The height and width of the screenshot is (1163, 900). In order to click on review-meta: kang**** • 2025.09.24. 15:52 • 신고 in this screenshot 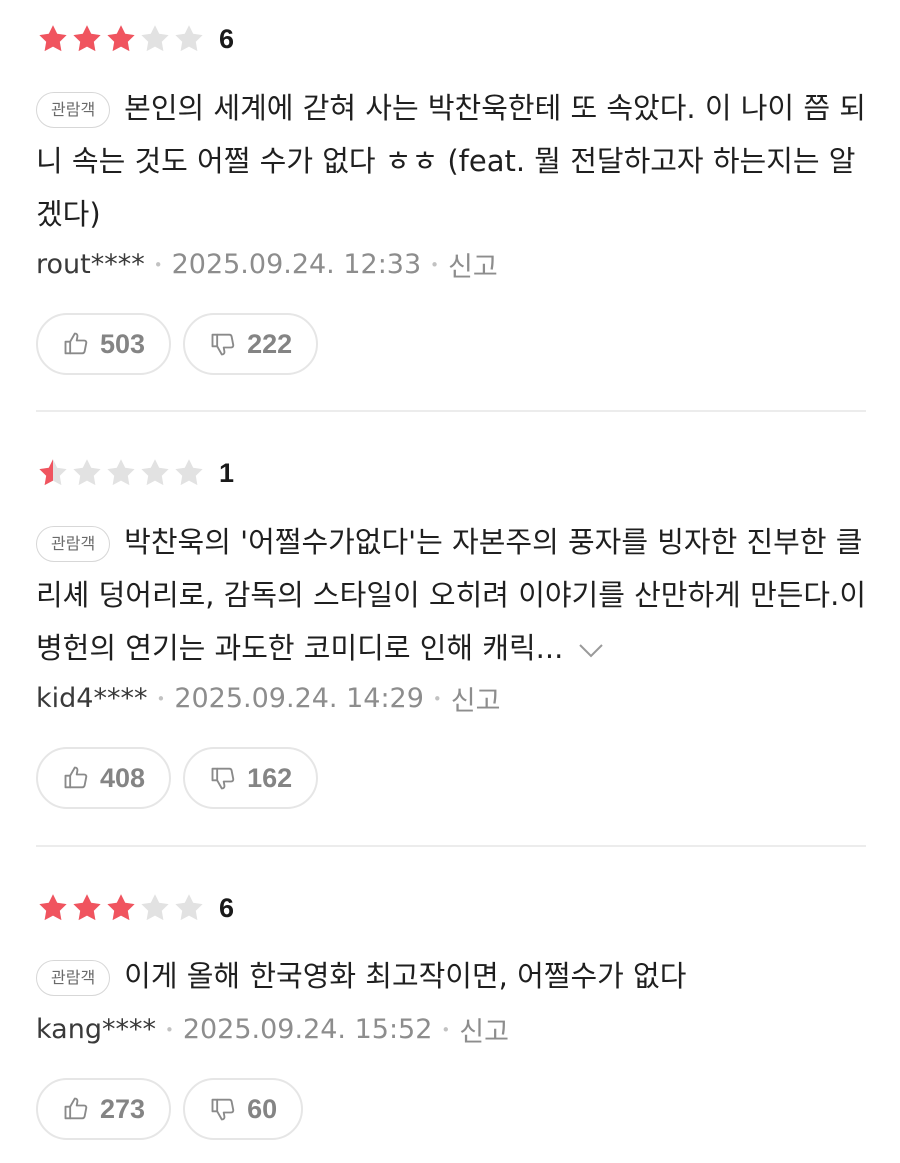, I will do `click(272, 1029)`.